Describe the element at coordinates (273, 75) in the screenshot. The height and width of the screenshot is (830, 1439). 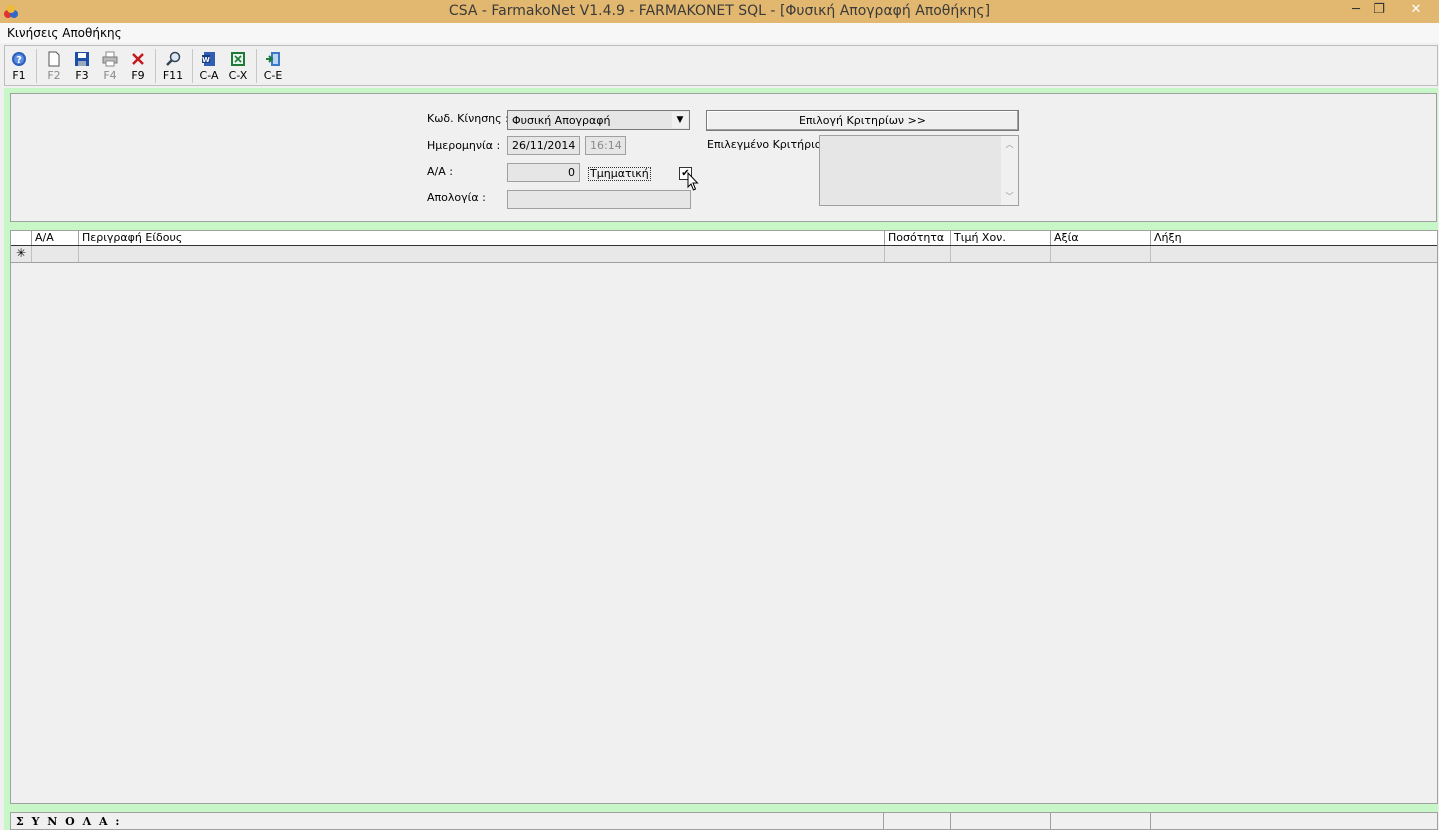
I see `exit-button-label: C-E` at that location.